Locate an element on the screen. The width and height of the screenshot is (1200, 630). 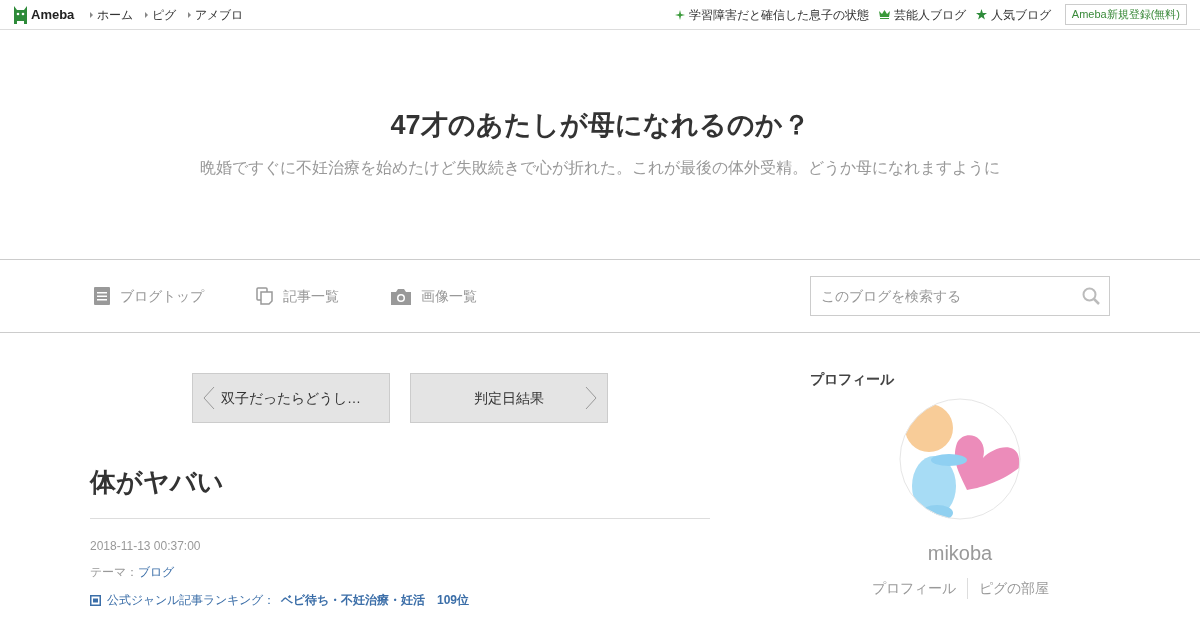
username: mikoba is located at coordinates (960, 553).